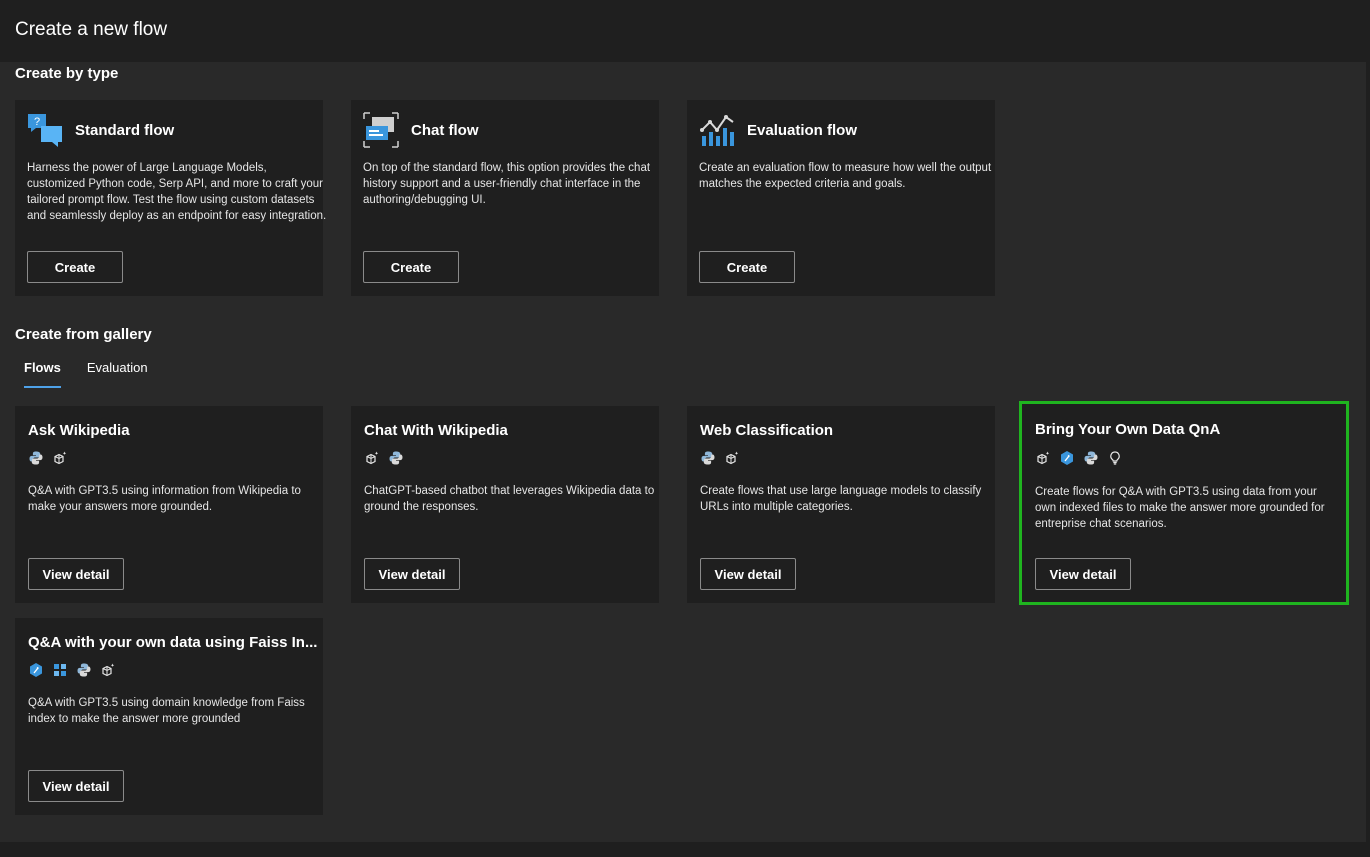  Describe the element at coordinates (445, 130) in the screenshot. I see `chat-flow-title: Chat flow` at that location.